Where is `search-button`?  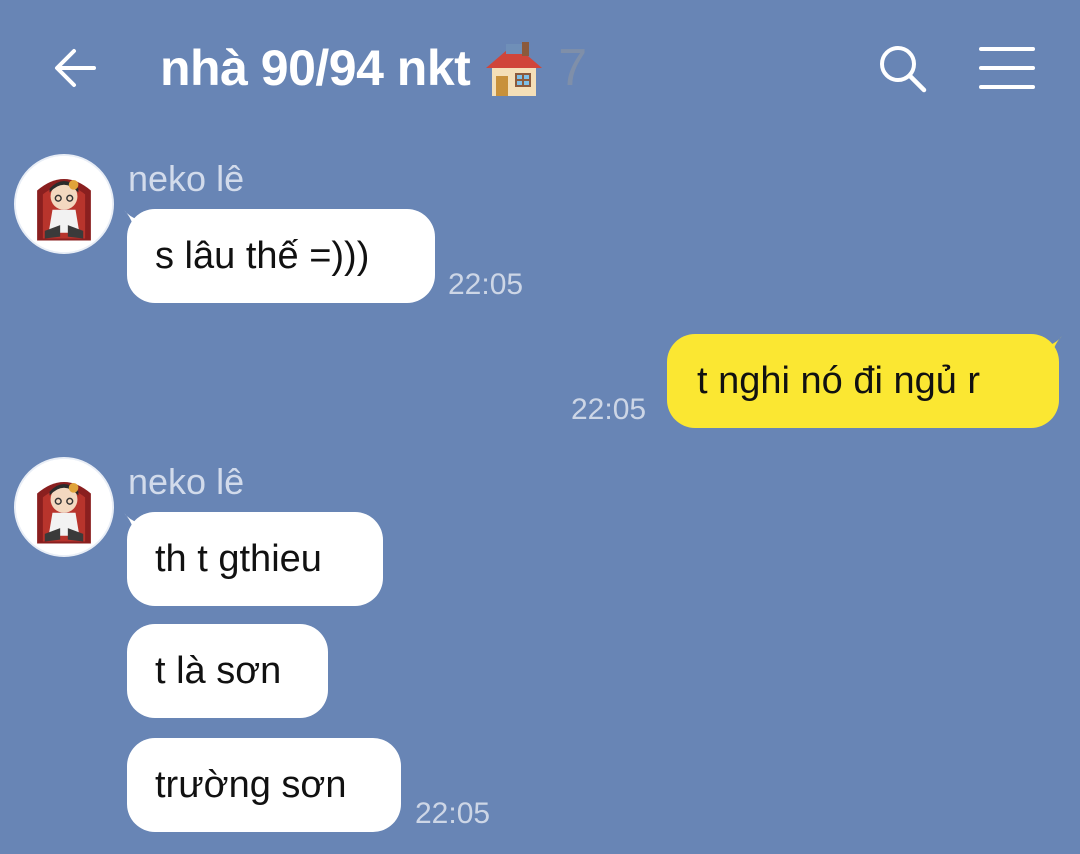 search-button is located at coordinates (902, 68).